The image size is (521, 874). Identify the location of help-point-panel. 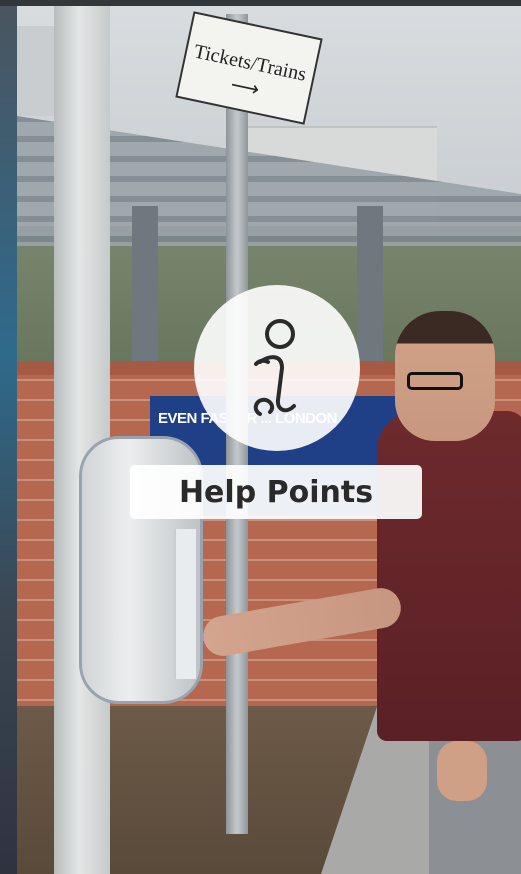
(185, 604).